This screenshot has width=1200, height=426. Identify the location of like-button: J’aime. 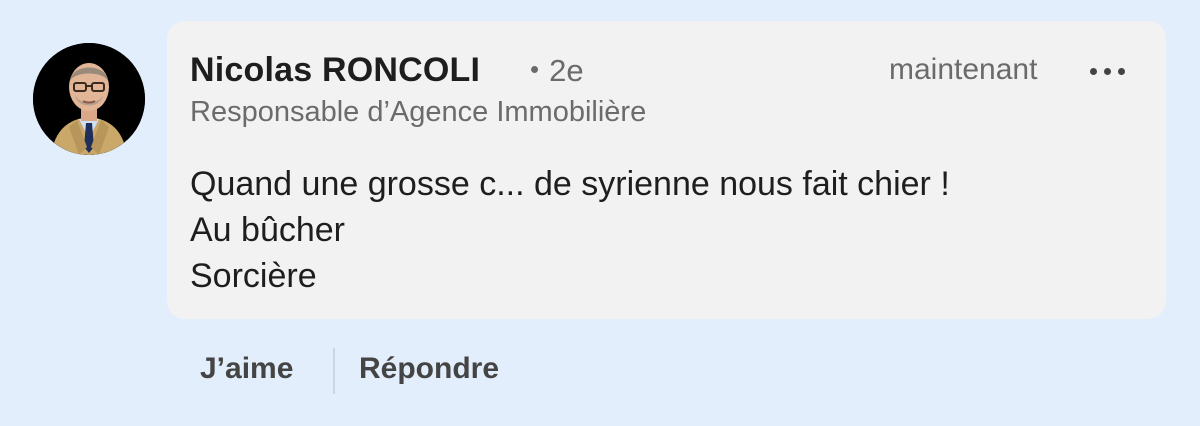
(246, 369).